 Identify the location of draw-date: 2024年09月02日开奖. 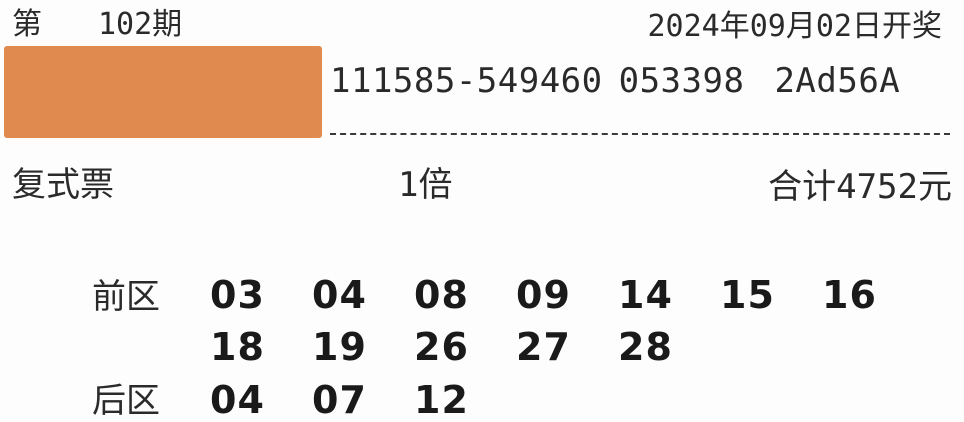
(795, 26).